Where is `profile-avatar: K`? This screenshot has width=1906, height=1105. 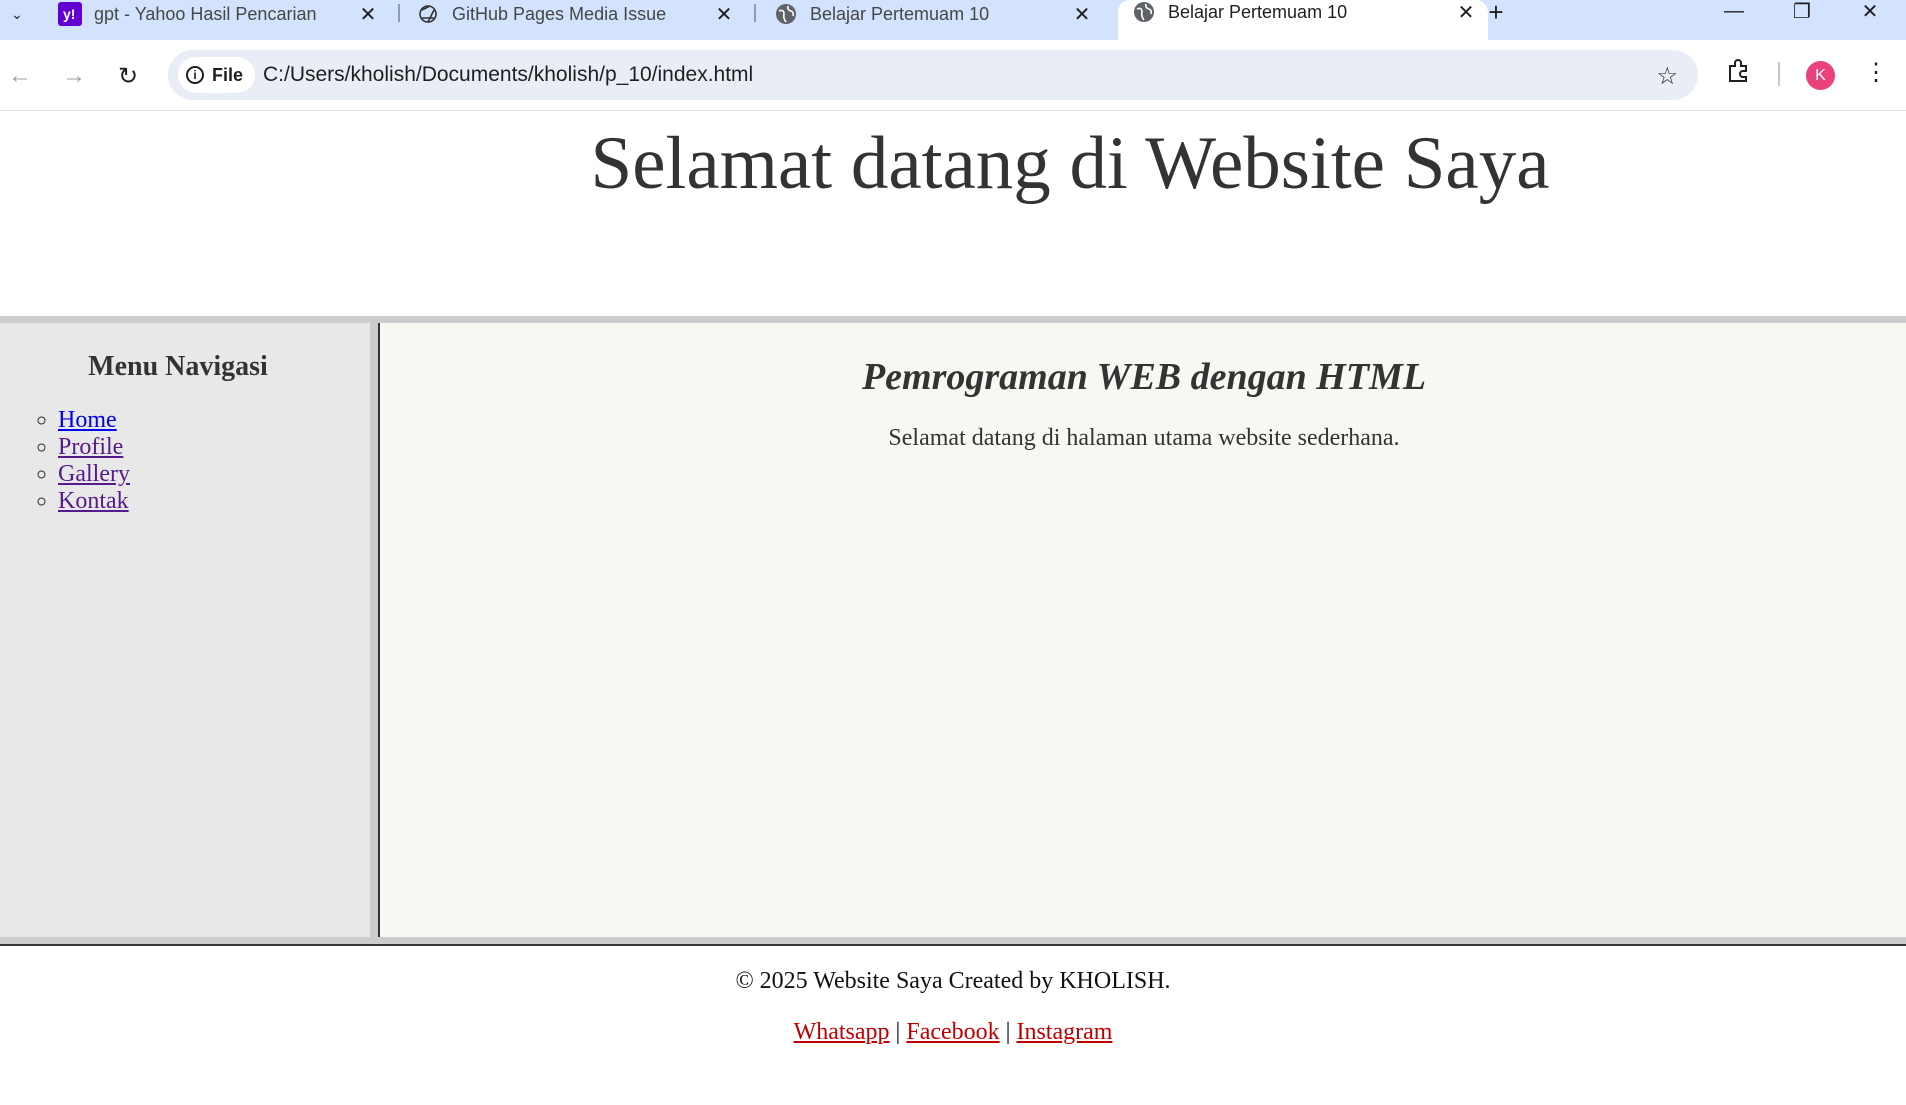
profile-avatar: K is located at coordinates (1820, 75).